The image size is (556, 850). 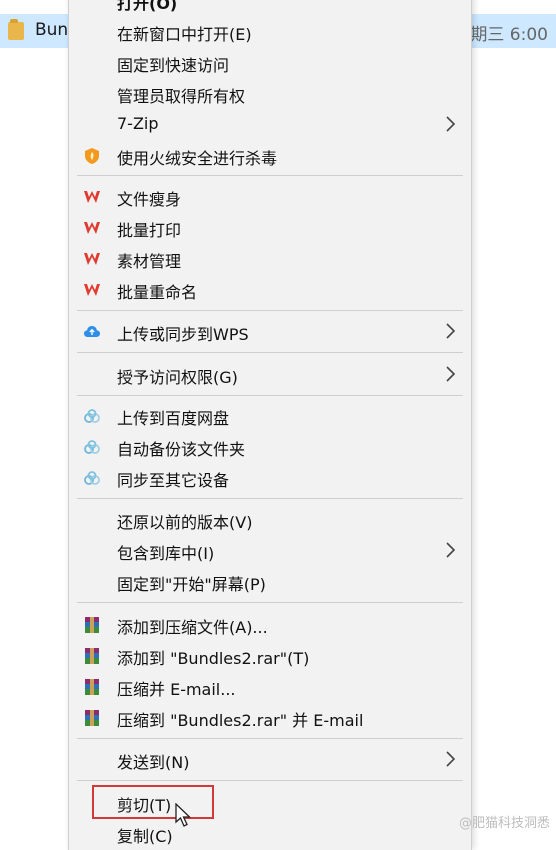 What do you see at coordinates (149, 198) in the screenshot?
I see `menu-item-label: 文件瘦身` at bounding box center [149, 198].